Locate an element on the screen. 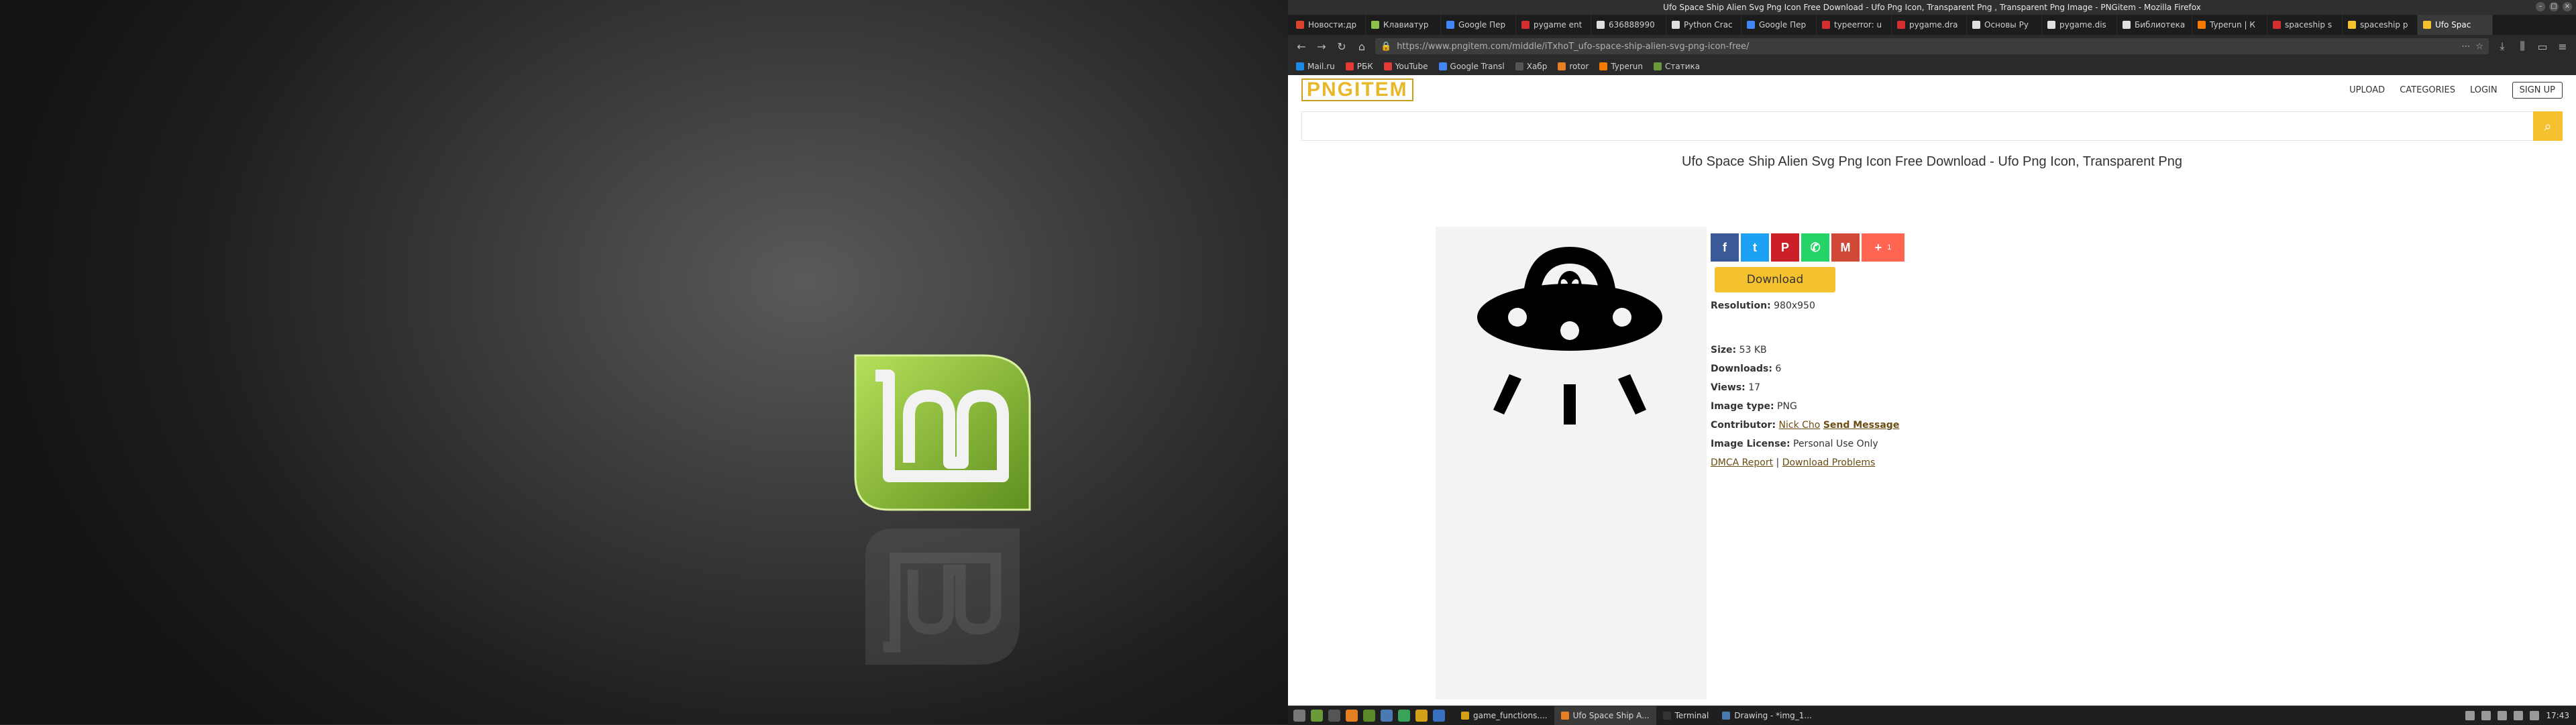 The width and height of the screenshot is (2576, 725). sidebar-icon: ▭ is located at coordinates (2542, 46).